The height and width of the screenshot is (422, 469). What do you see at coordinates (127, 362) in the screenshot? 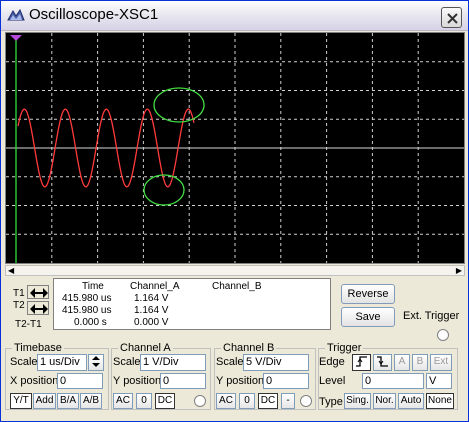
I see `channel-a-scale-label: Scale` at bounding box center [127, 362].